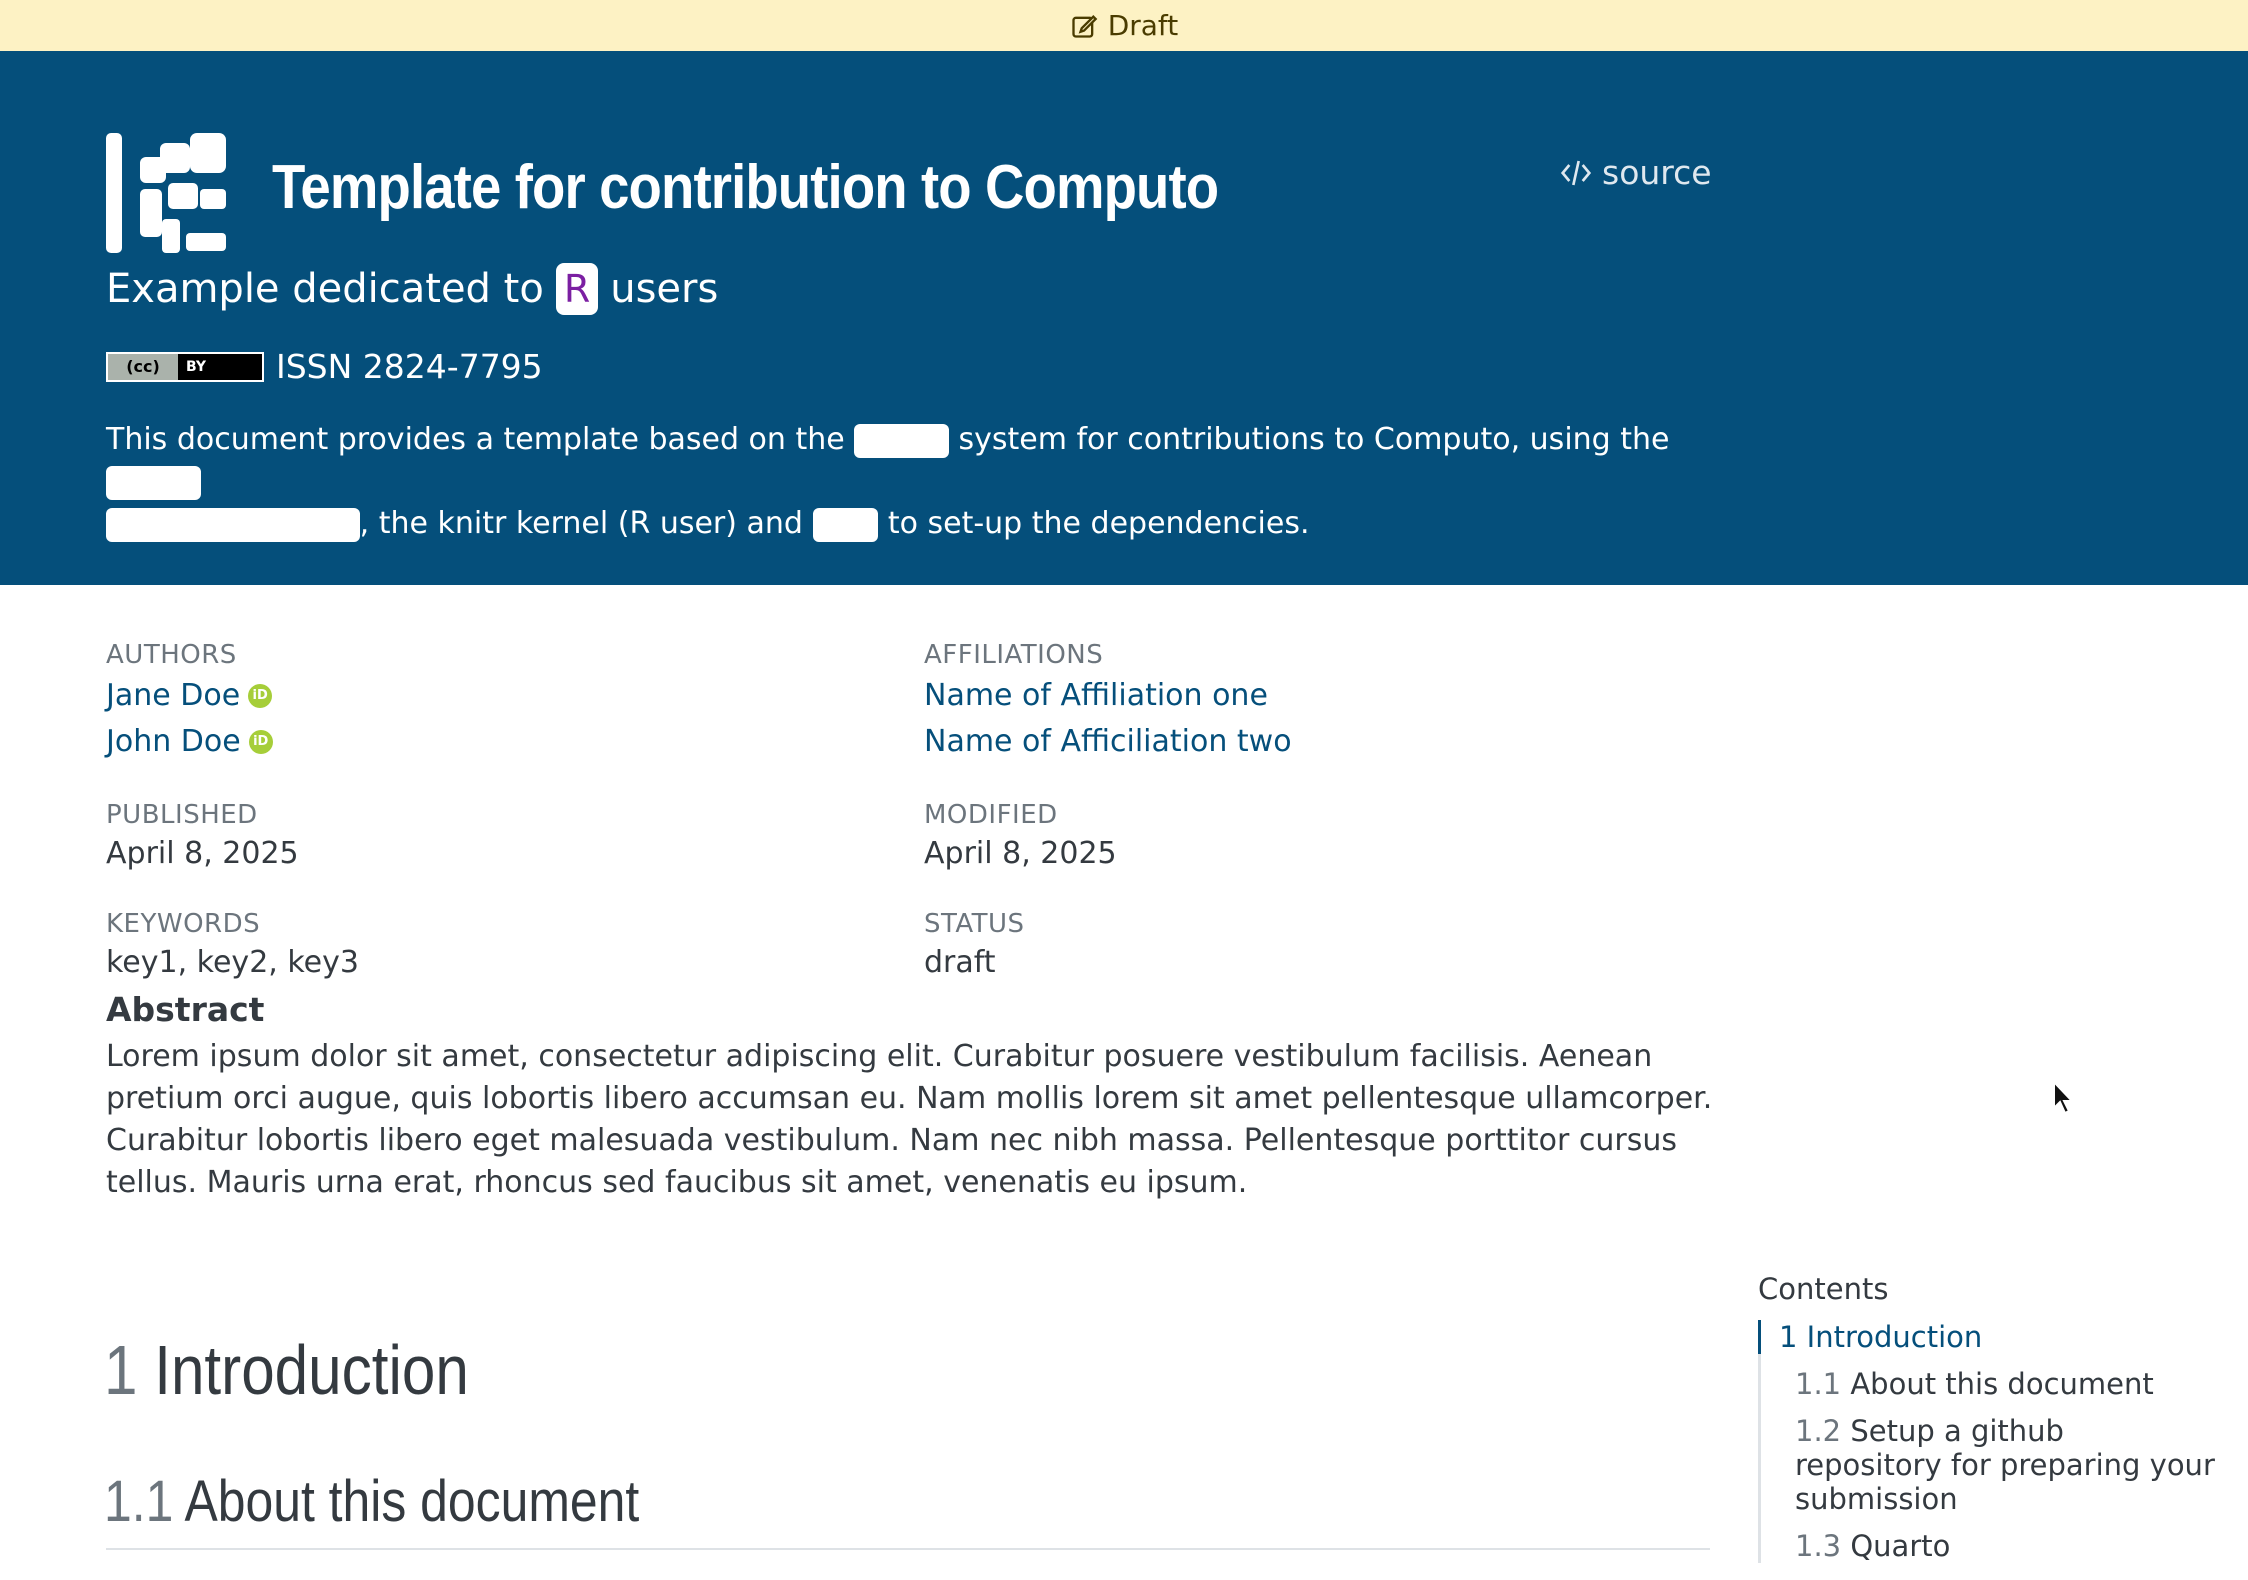  What do you see at coordinates (1108, 696) in the screenshot?
I see `affiliation-link: Name of Affiliation one` at bounding box center [1108, 696].